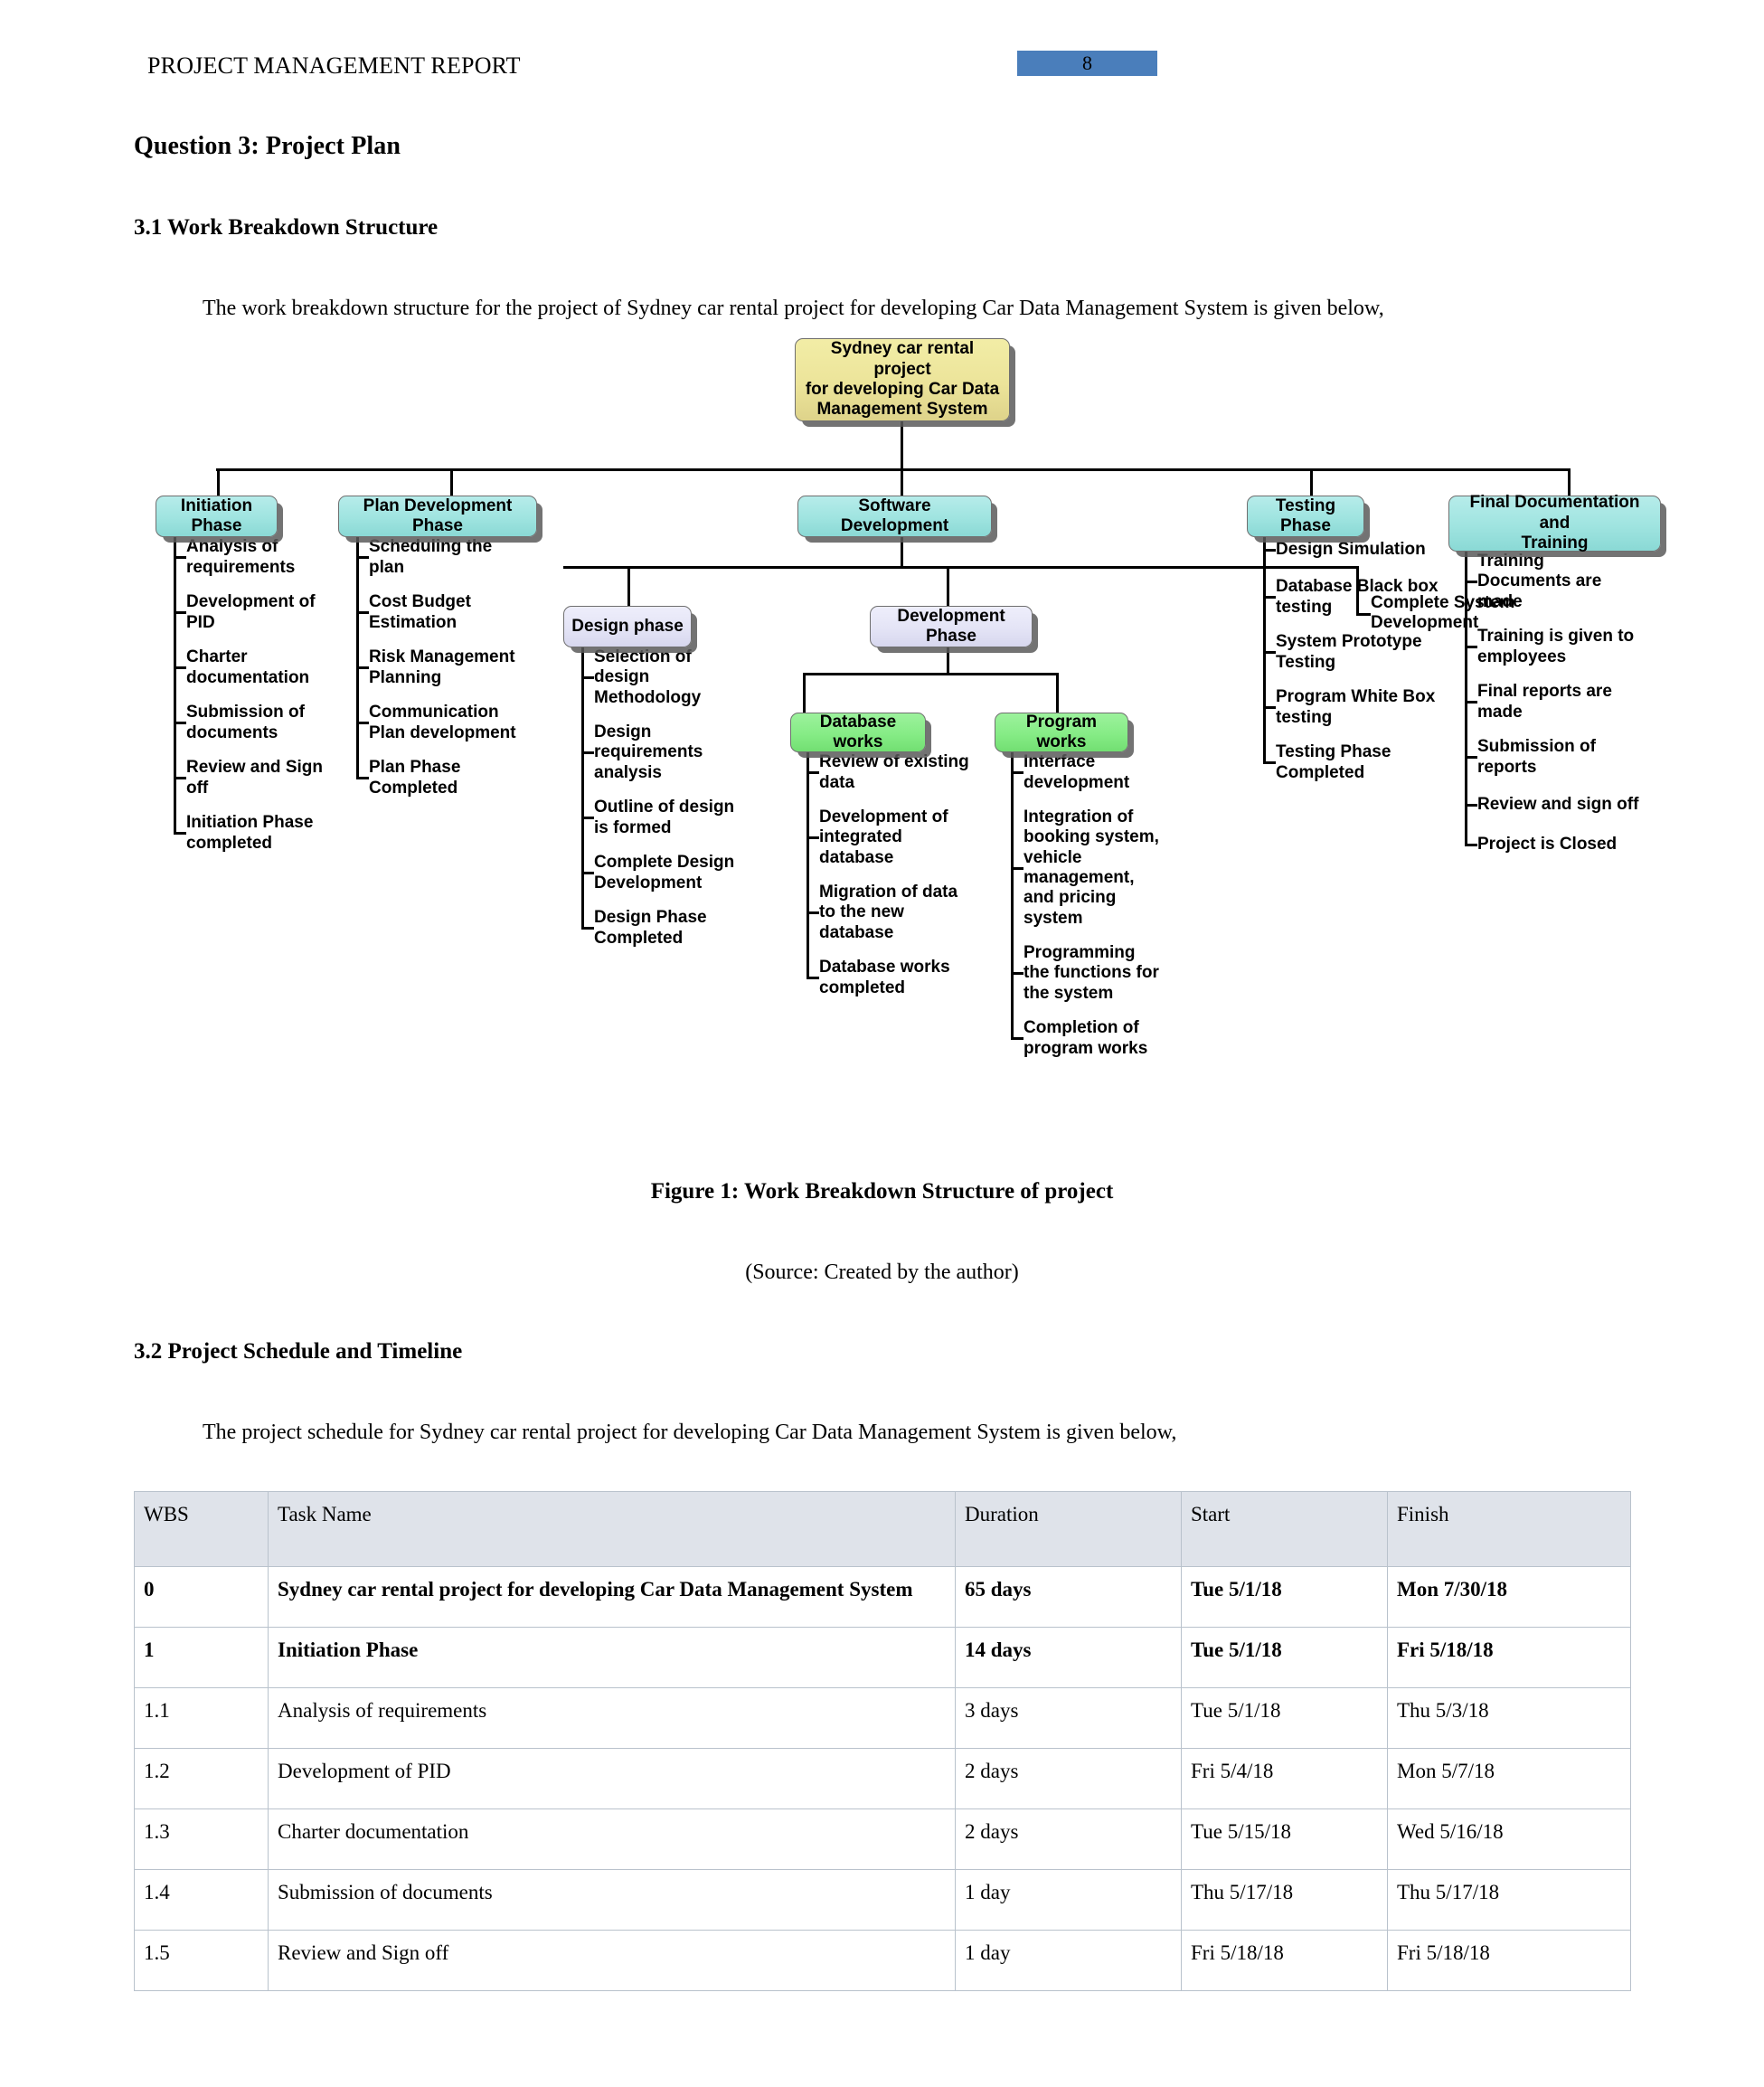  Describe the element at coordinates (664, 818) in the screenshot. I see `wbs-leaf-item: Outline of design is formed` at that location.